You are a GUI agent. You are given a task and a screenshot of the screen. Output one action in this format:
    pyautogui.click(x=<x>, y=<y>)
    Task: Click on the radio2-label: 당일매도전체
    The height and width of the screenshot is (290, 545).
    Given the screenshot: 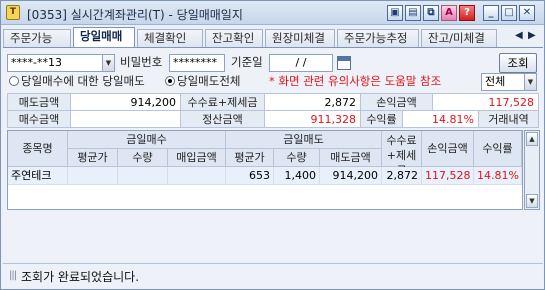 What is the action you would take?
    pyautogui.click(x=209, y=81)
    